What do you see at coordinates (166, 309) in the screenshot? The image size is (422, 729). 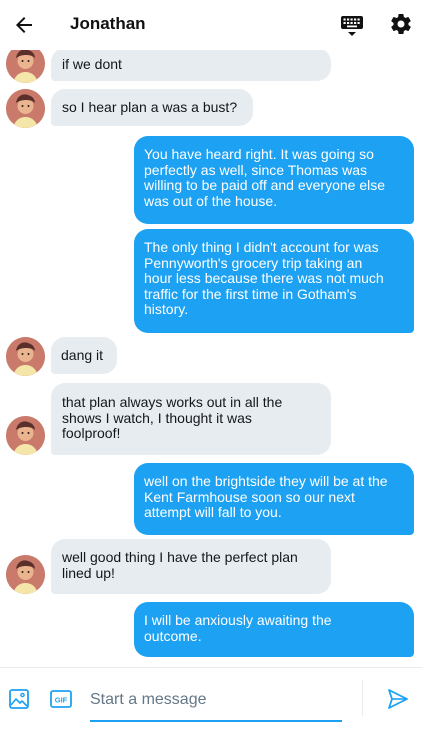 I see `message-text-line: history.` at bounding box center [166, 309].